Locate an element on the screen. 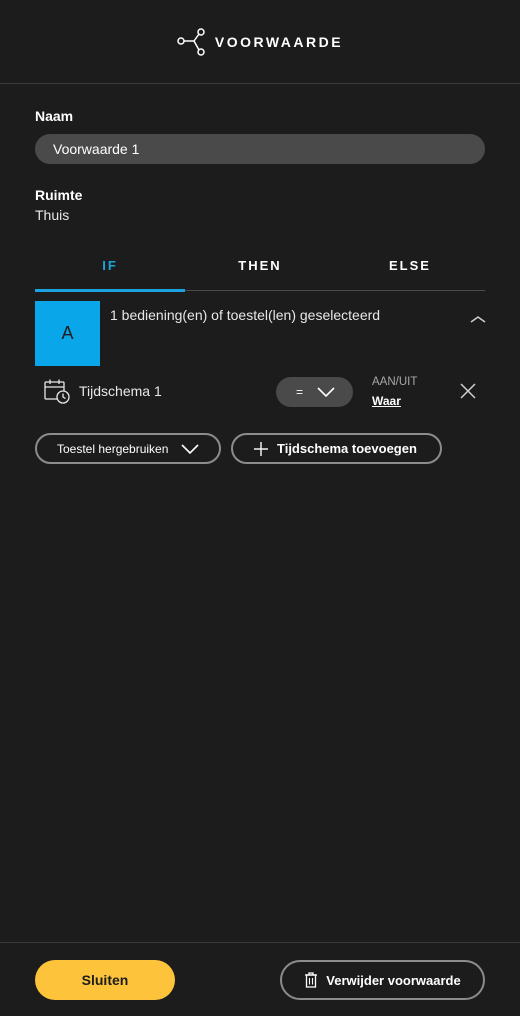  name-label: Naam is located at coordinates (54, 116).